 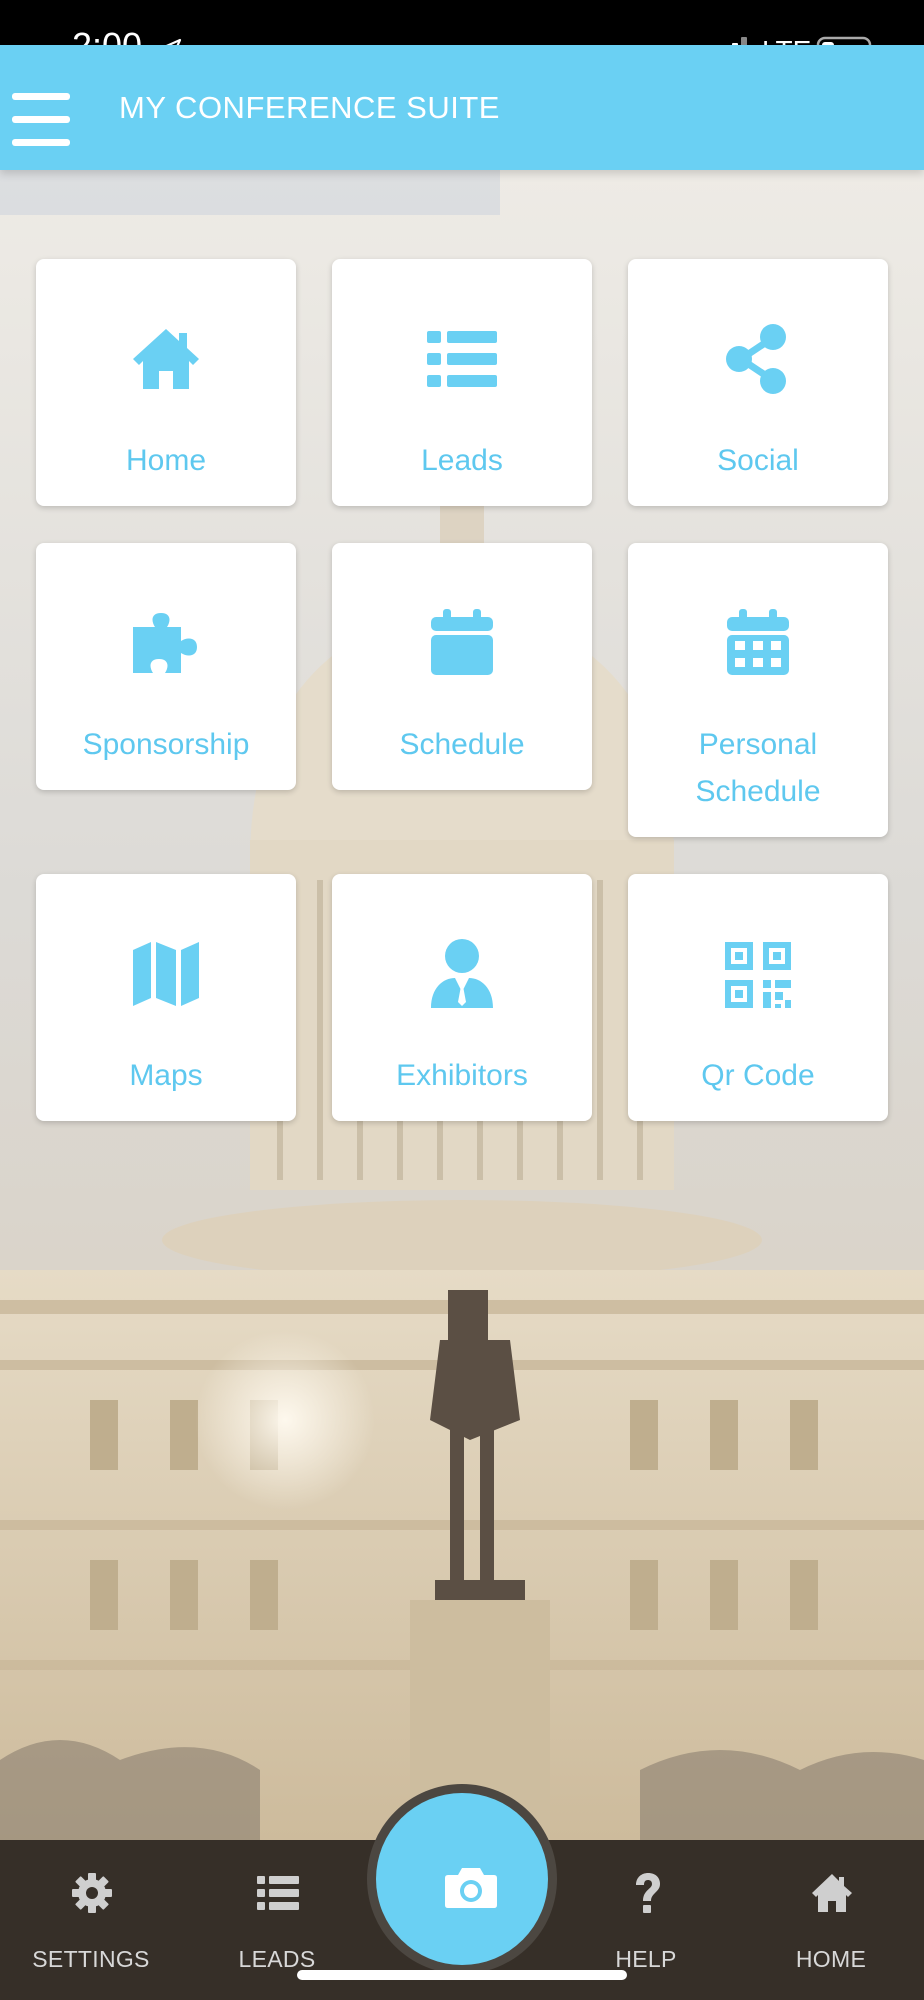 I want to click on gear-icon, so click(x=92, y=1893).